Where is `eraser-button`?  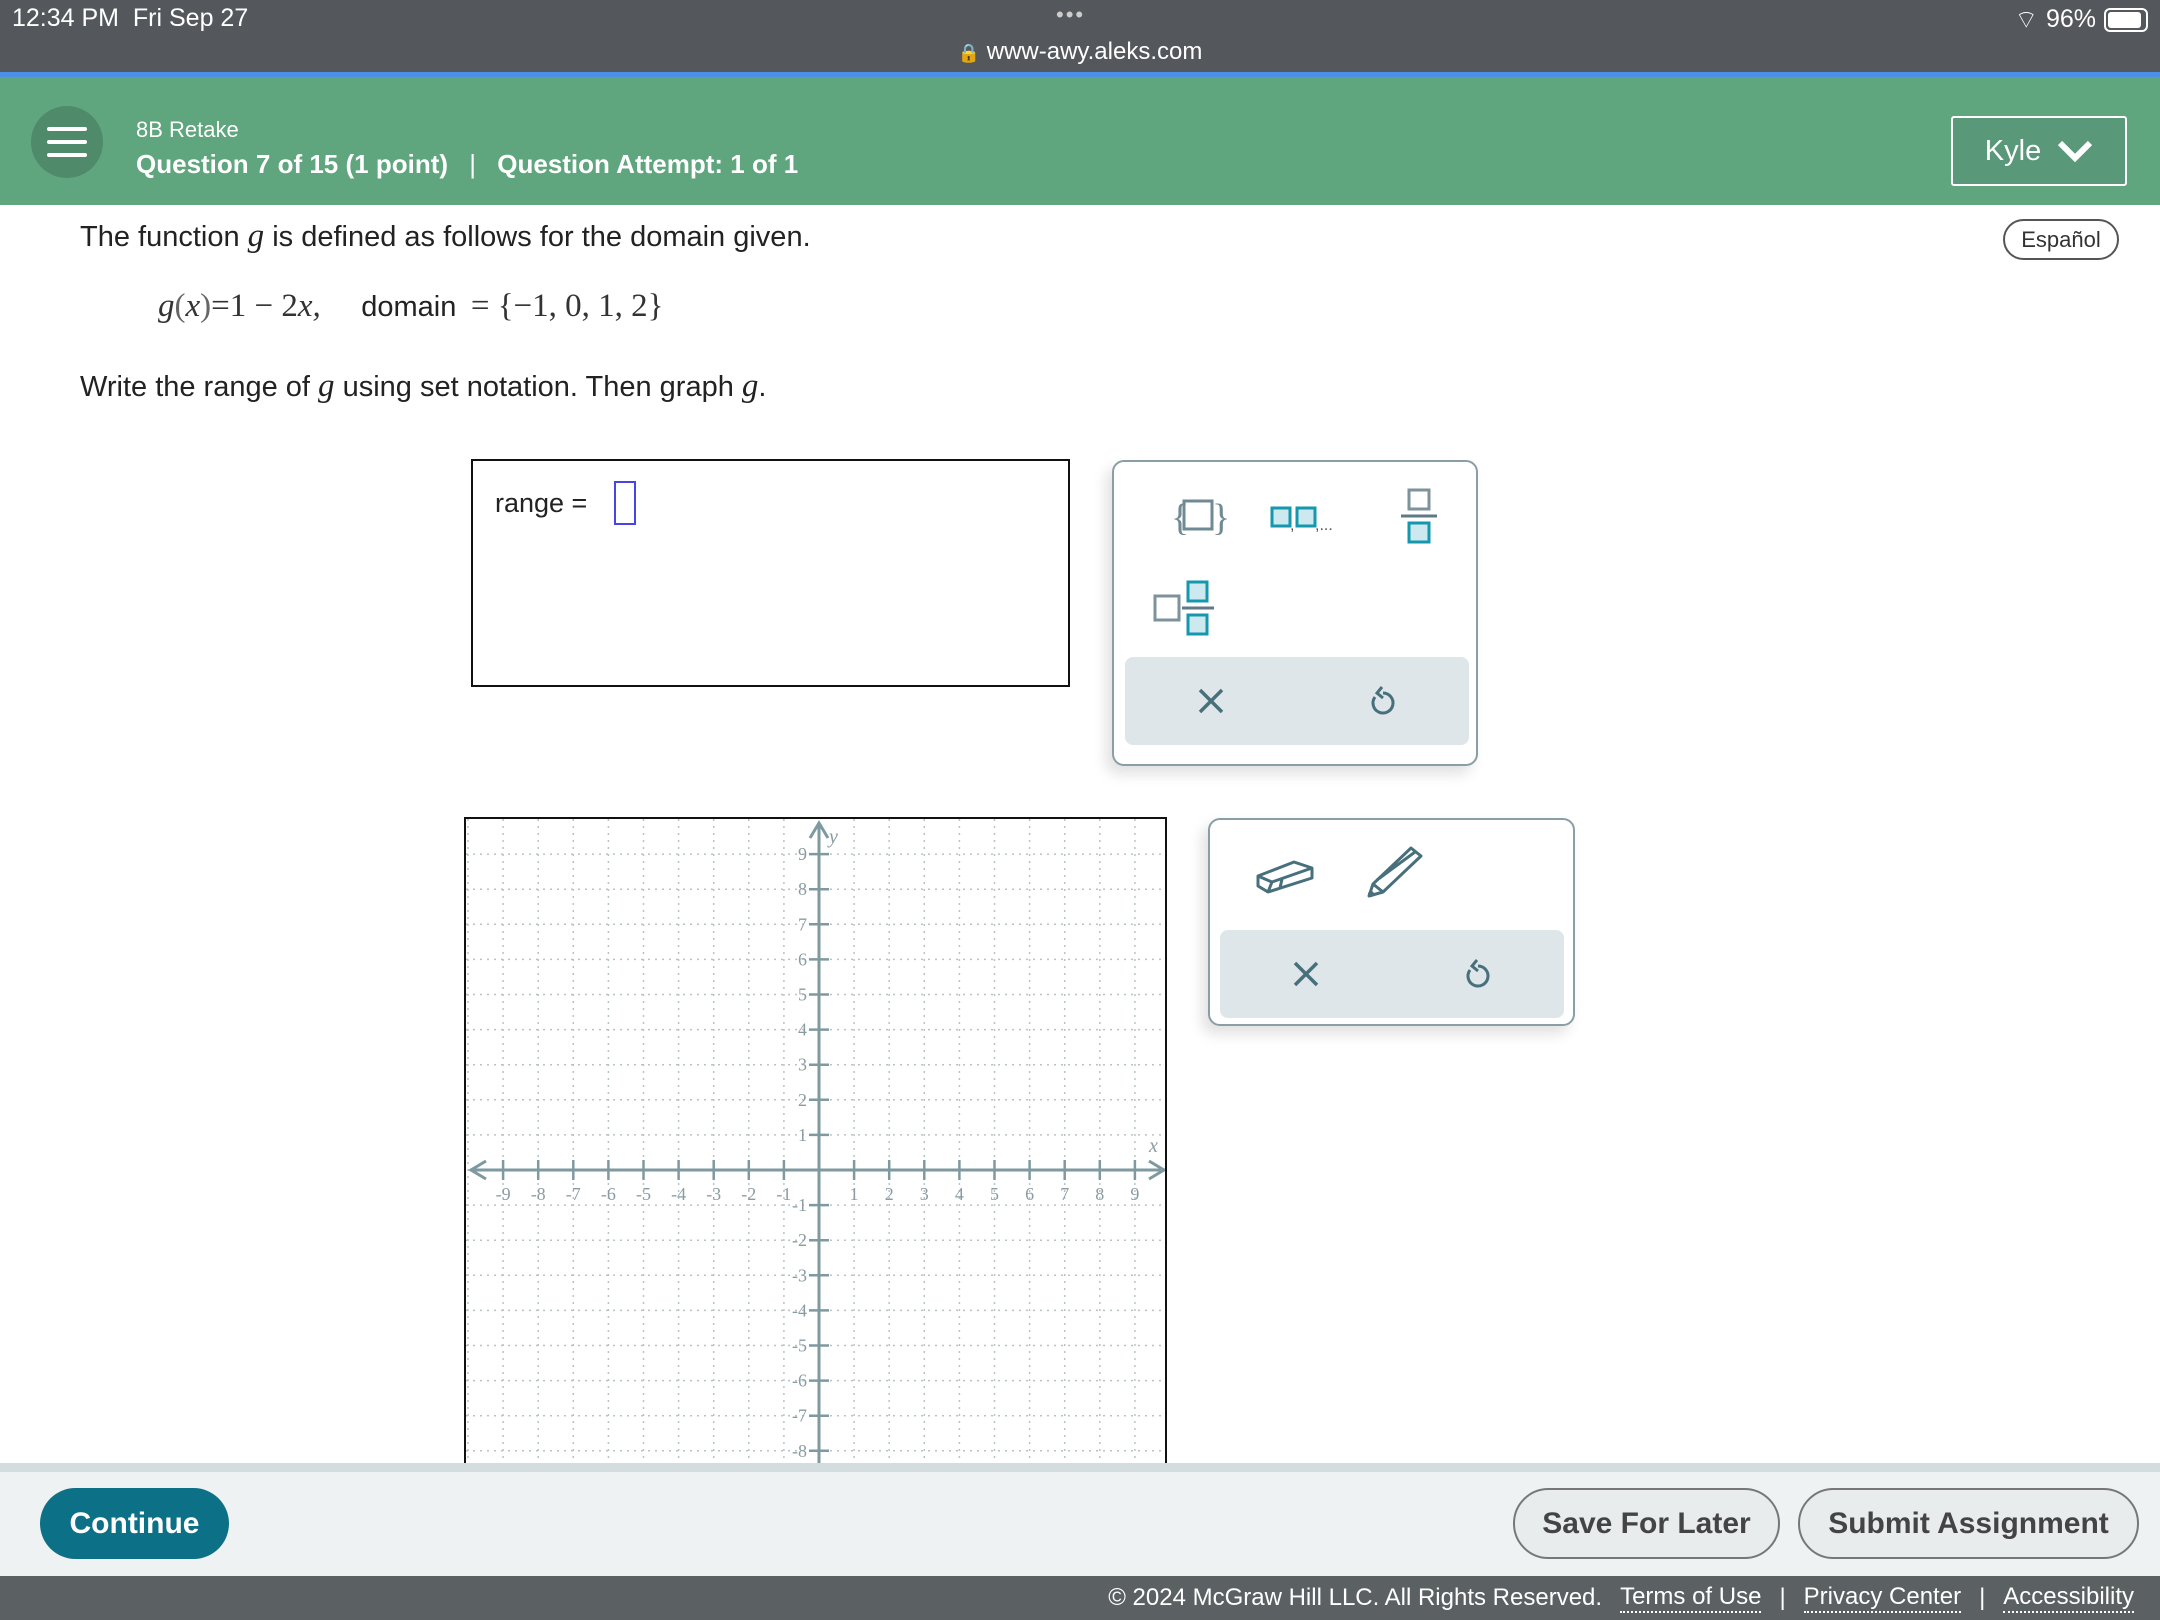
eraser-button is located at coordinates (1285, 872).